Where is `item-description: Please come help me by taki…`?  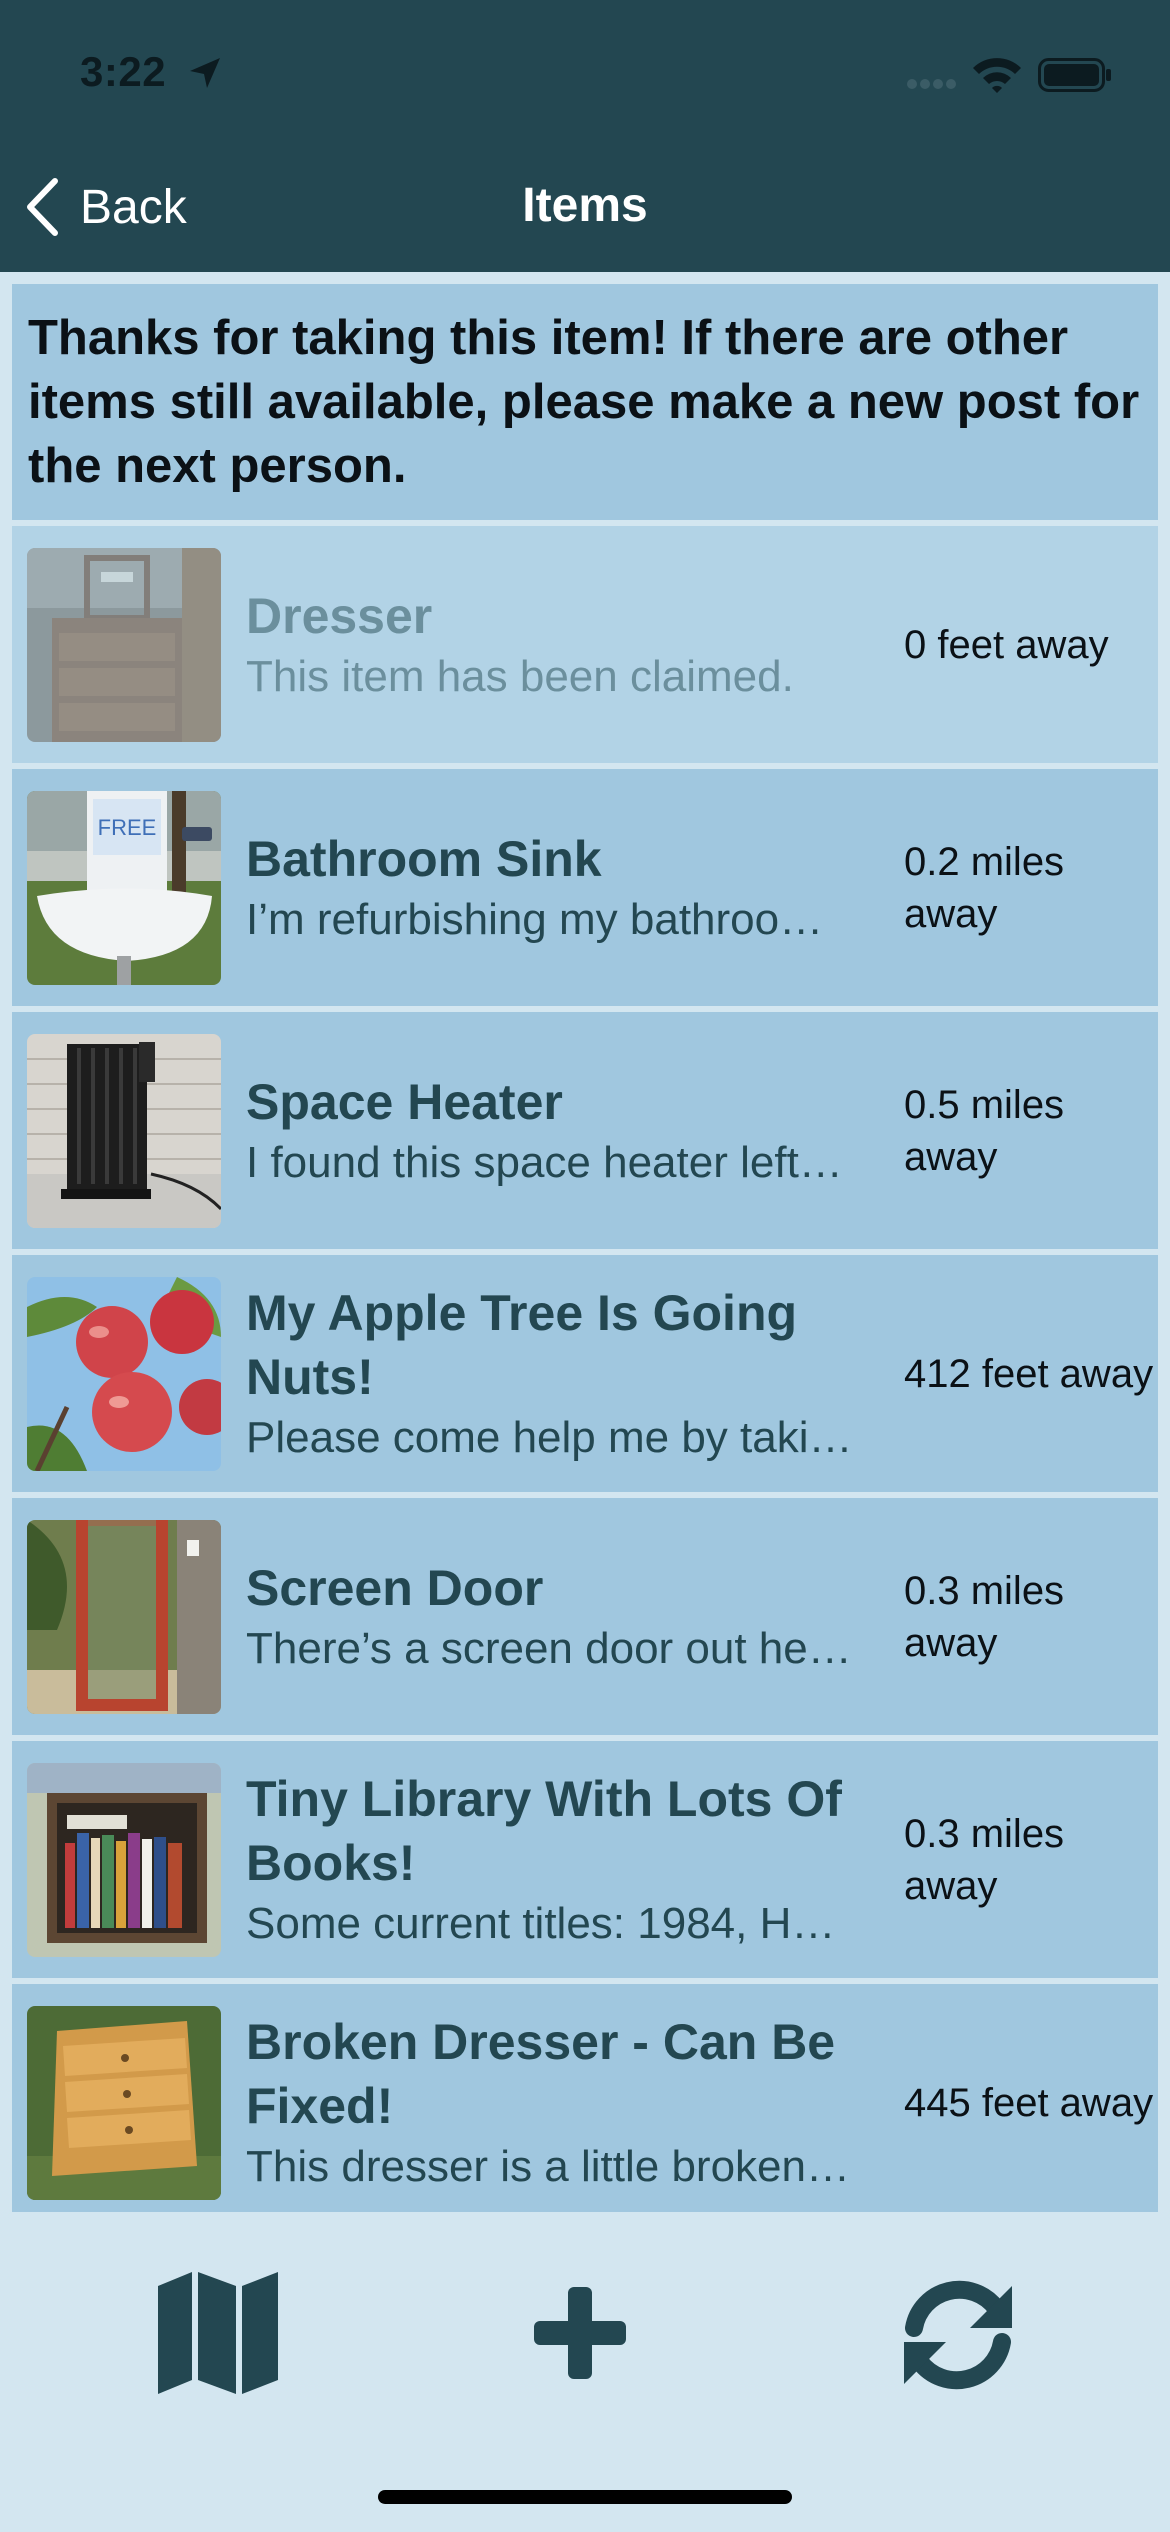
item-description: Please come help me by taki… is located at coordinates (549, 1437).